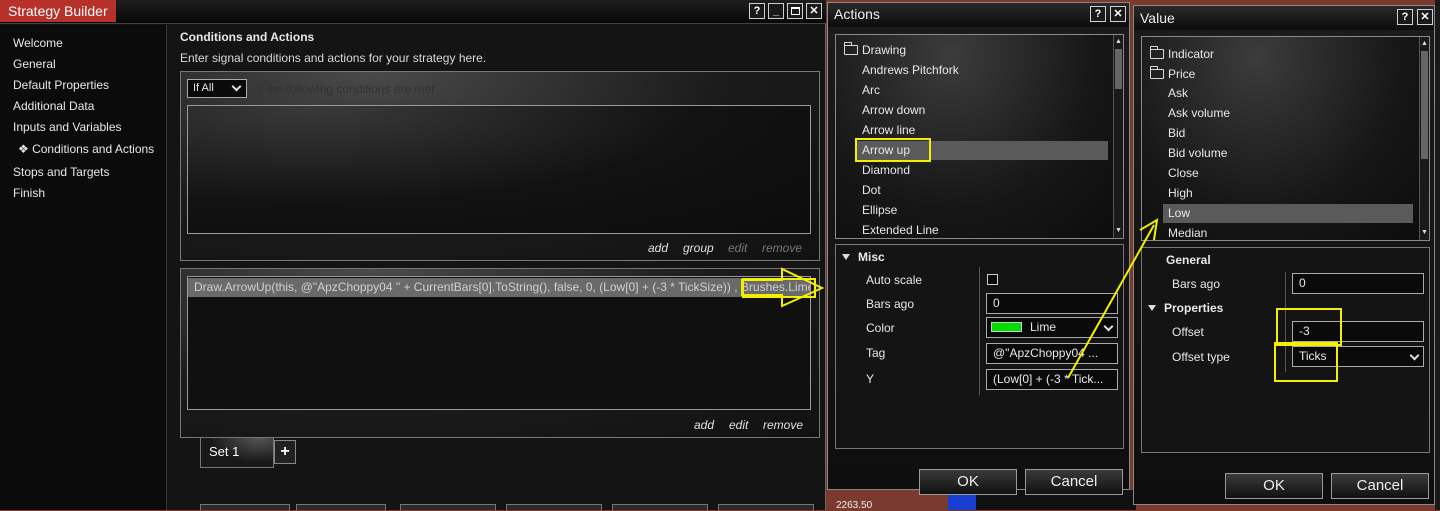 The width and height of the screenshot is (1440, 511). I want to click on arrow-brushes-to-actions, so click(783, 287).